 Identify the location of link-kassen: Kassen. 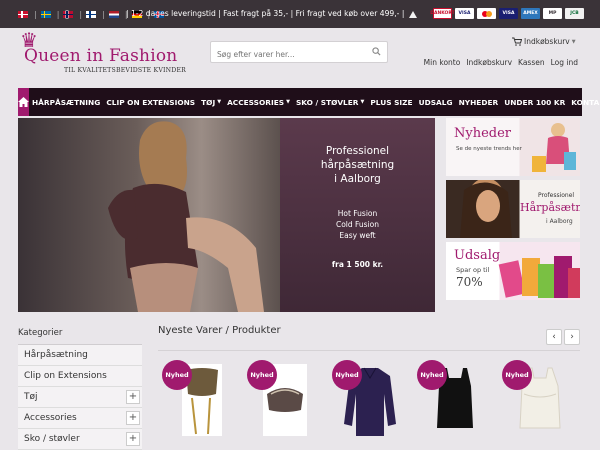
(531, 62).